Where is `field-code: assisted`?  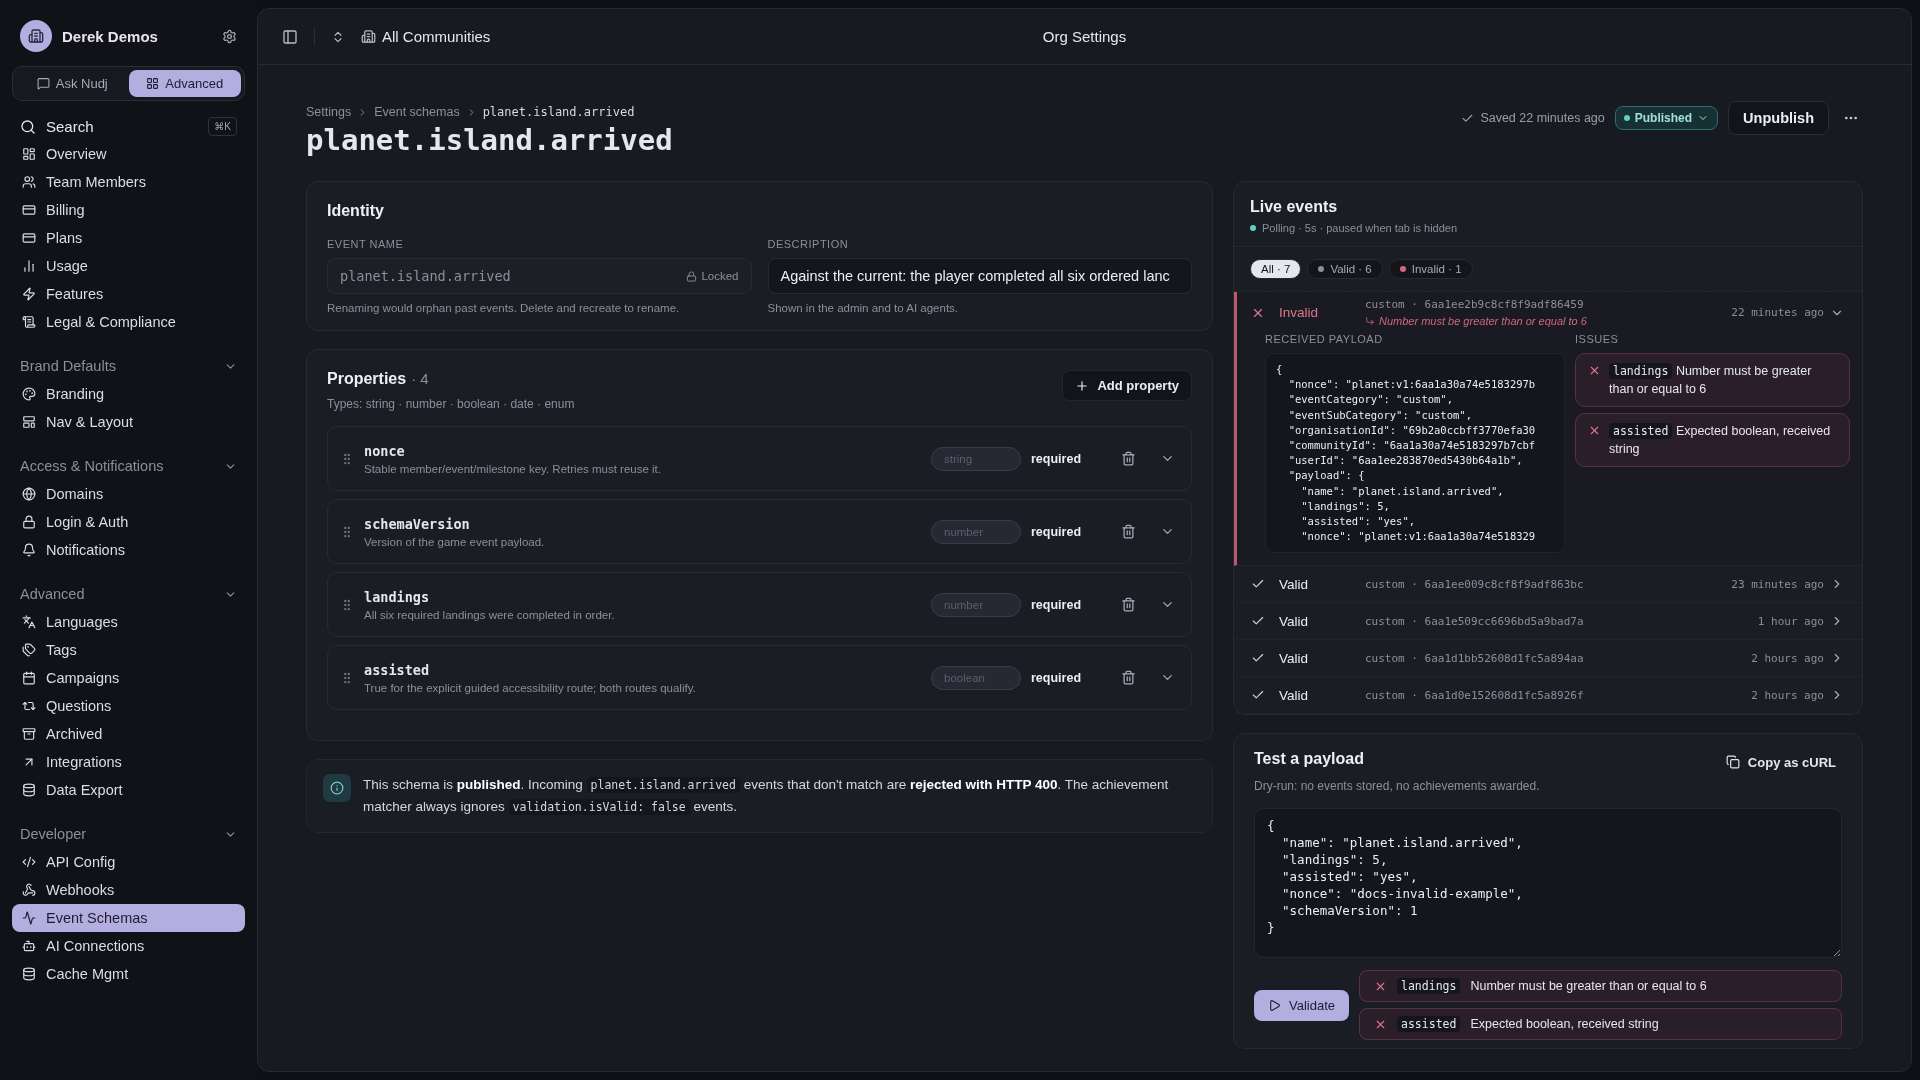
field-code: assisted is located at coordinates (1429, 1024).